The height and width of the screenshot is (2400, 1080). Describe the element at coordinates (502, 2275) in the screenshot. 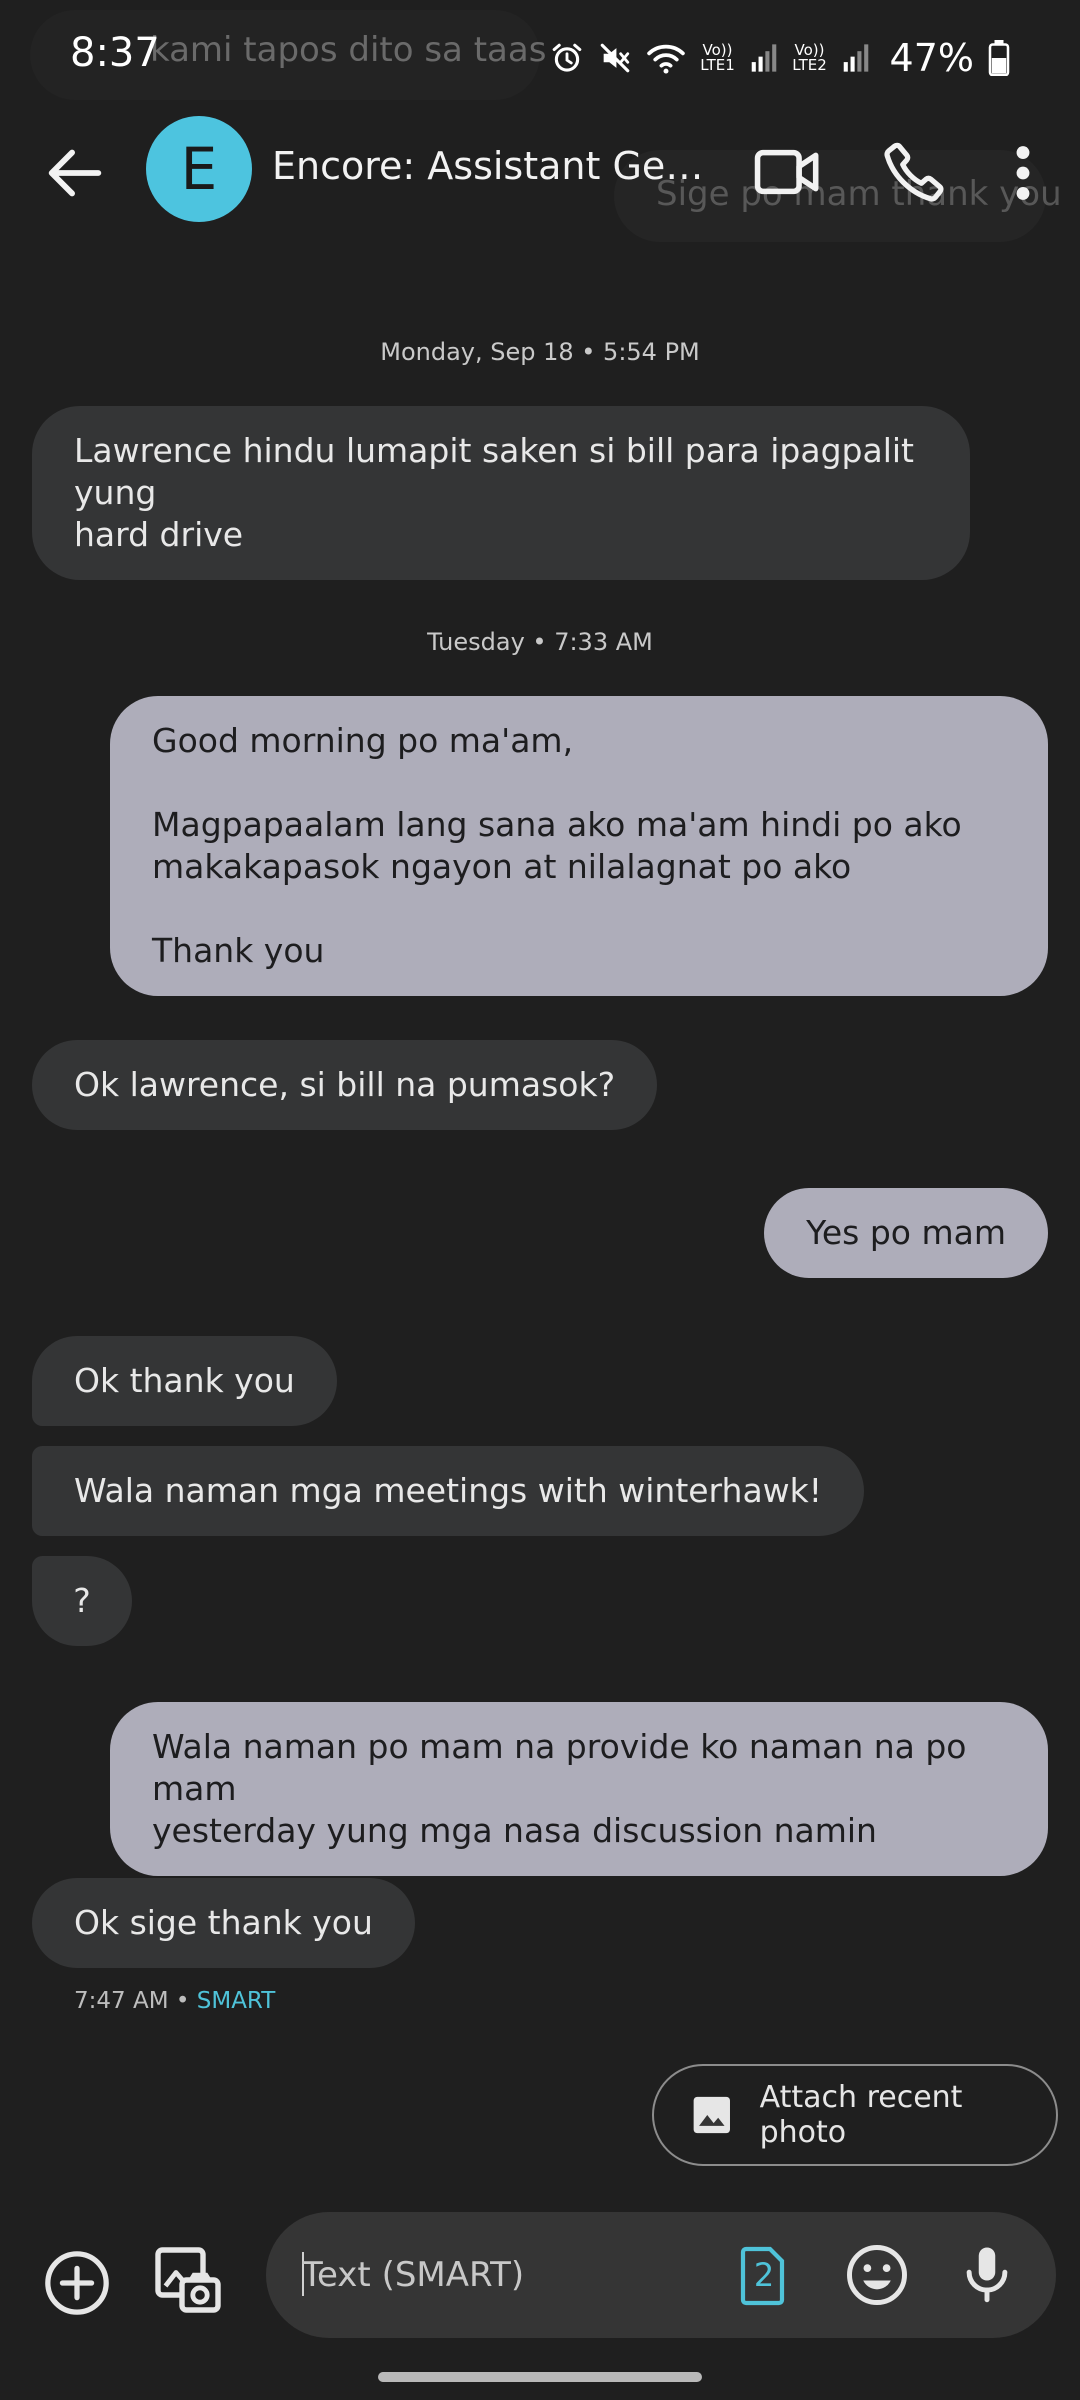

I see `message-input` at that location.